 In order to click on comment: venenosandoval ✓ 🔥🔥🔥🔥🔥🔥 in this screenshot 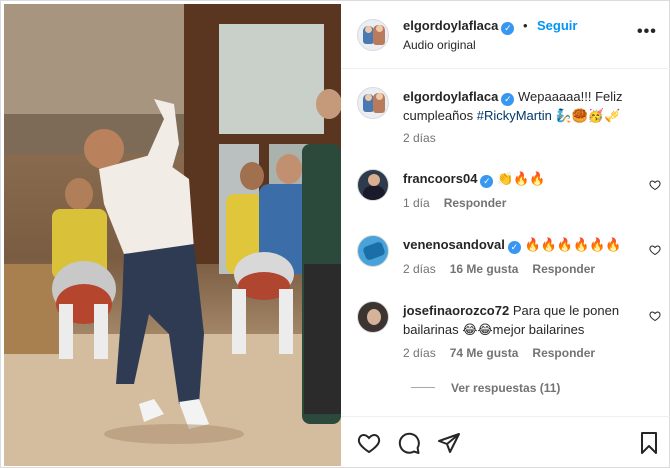, I will do `click(512, 244)`.